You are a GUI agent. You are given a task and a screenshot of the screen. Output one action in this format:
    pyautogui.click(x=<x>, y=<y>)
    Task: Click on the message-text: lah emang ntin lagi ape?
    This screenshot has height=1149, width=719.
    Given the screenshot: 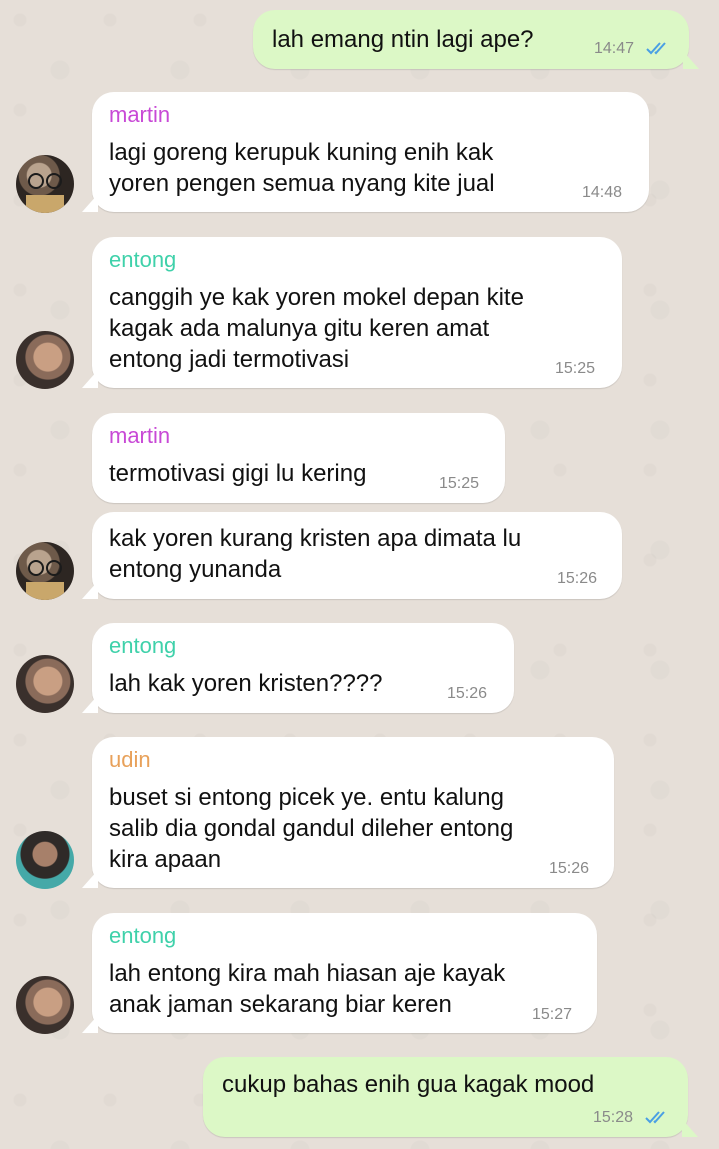 What is the action you would take?
    pyautogui.click(x=403, y=39)
    